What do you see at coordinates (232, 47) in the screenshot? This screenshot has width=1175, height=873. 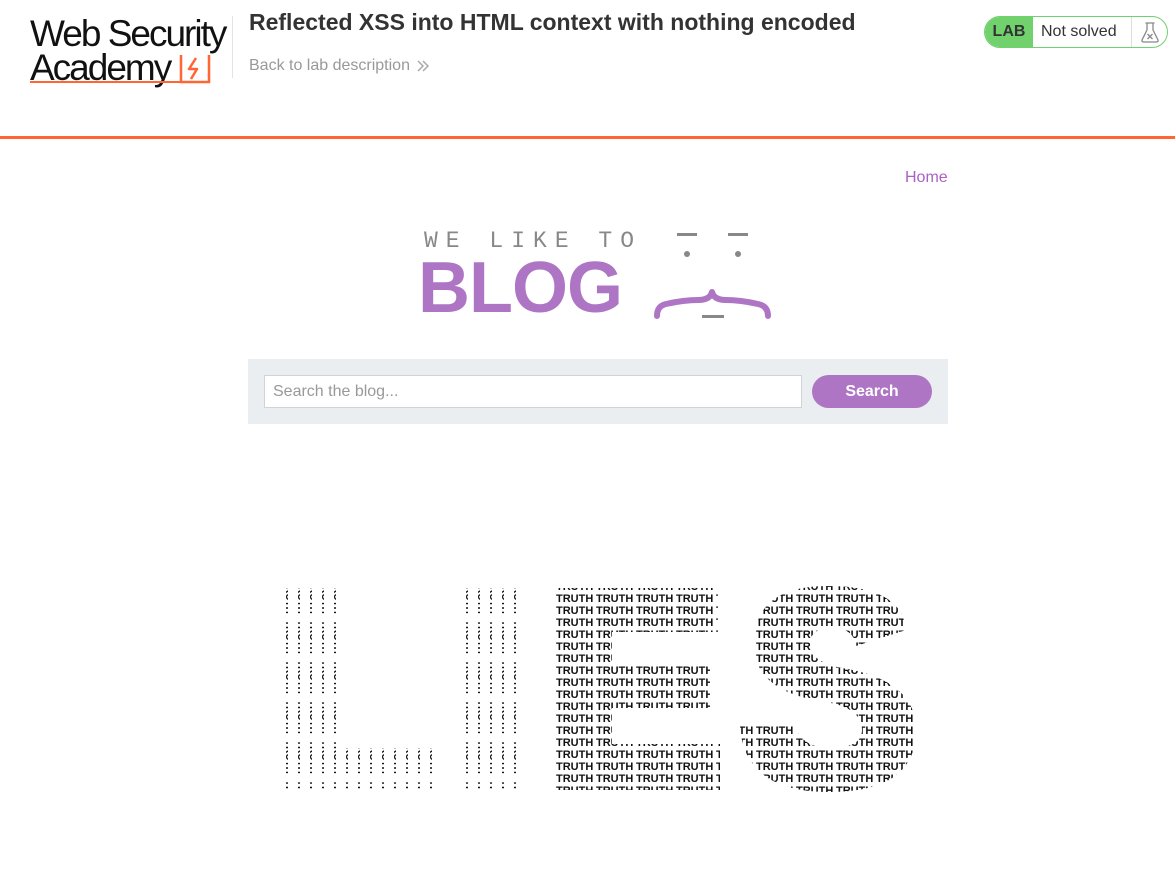 I see `header-divider` at bounding box center [232, 47].